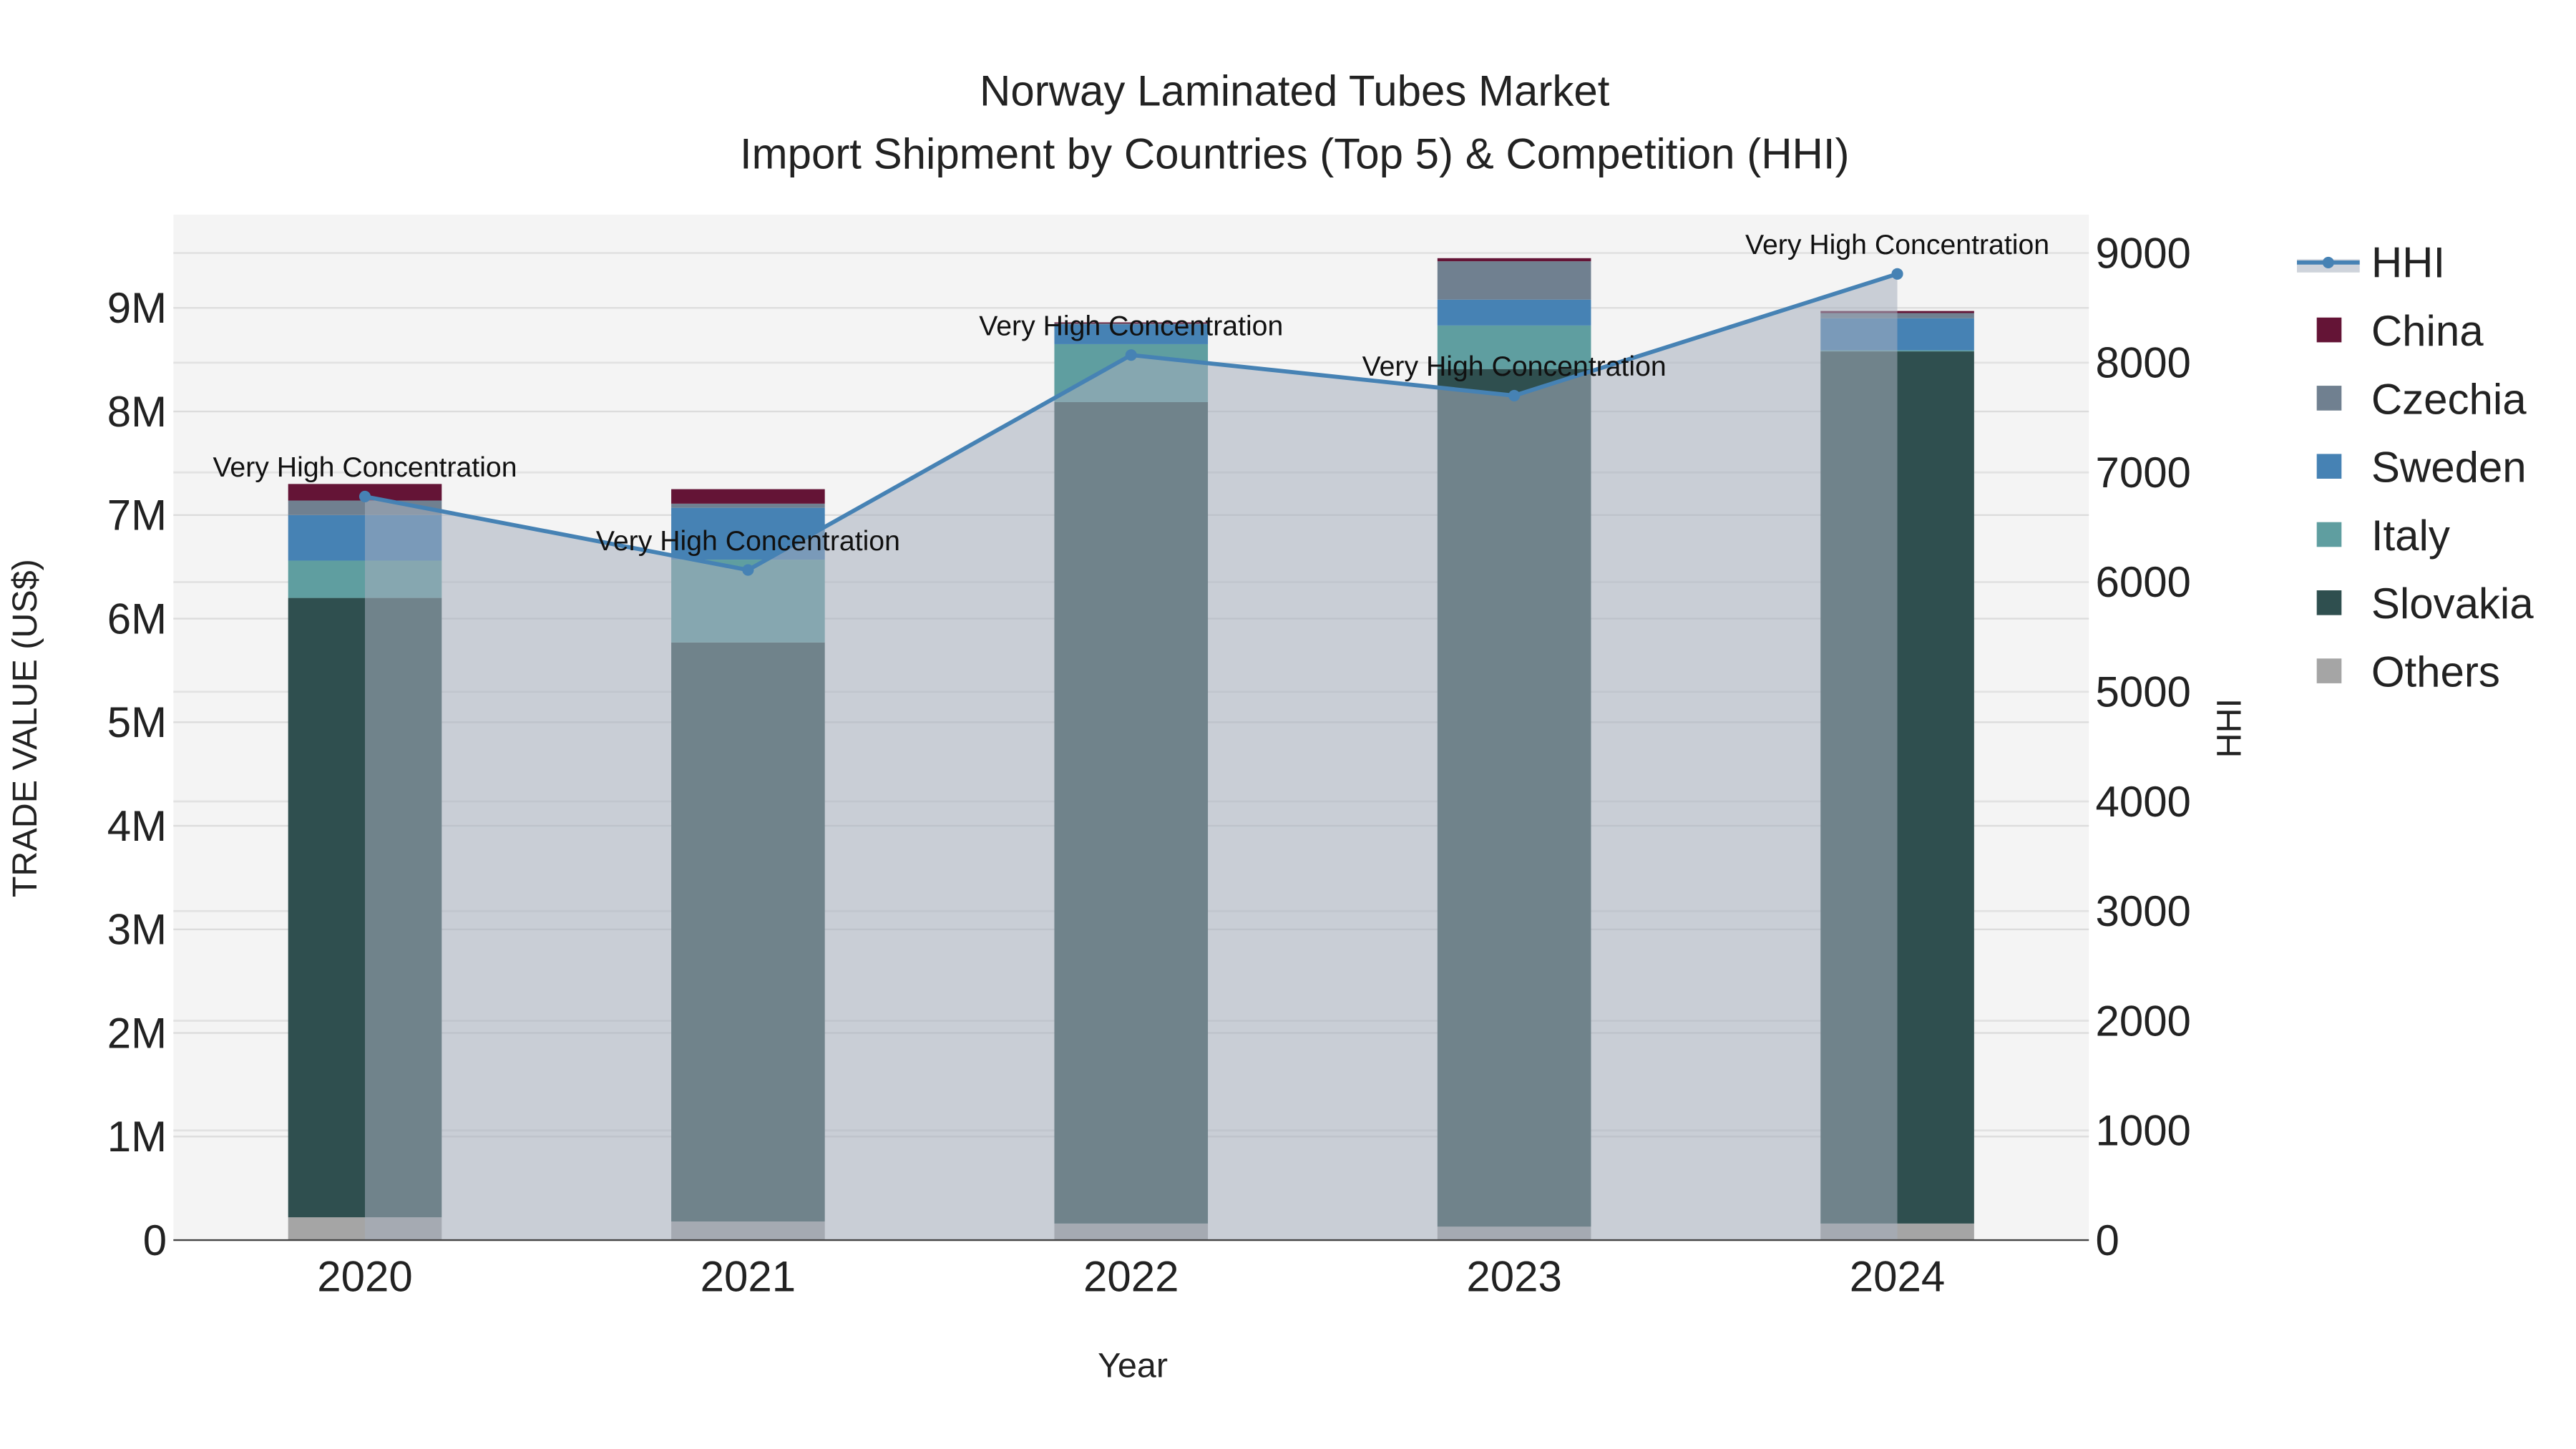  What do you see at coordinates (2449, 399) in the screenshot?
I see `legend-label-czechia: Czechia` at bounding box center [2449, 399].